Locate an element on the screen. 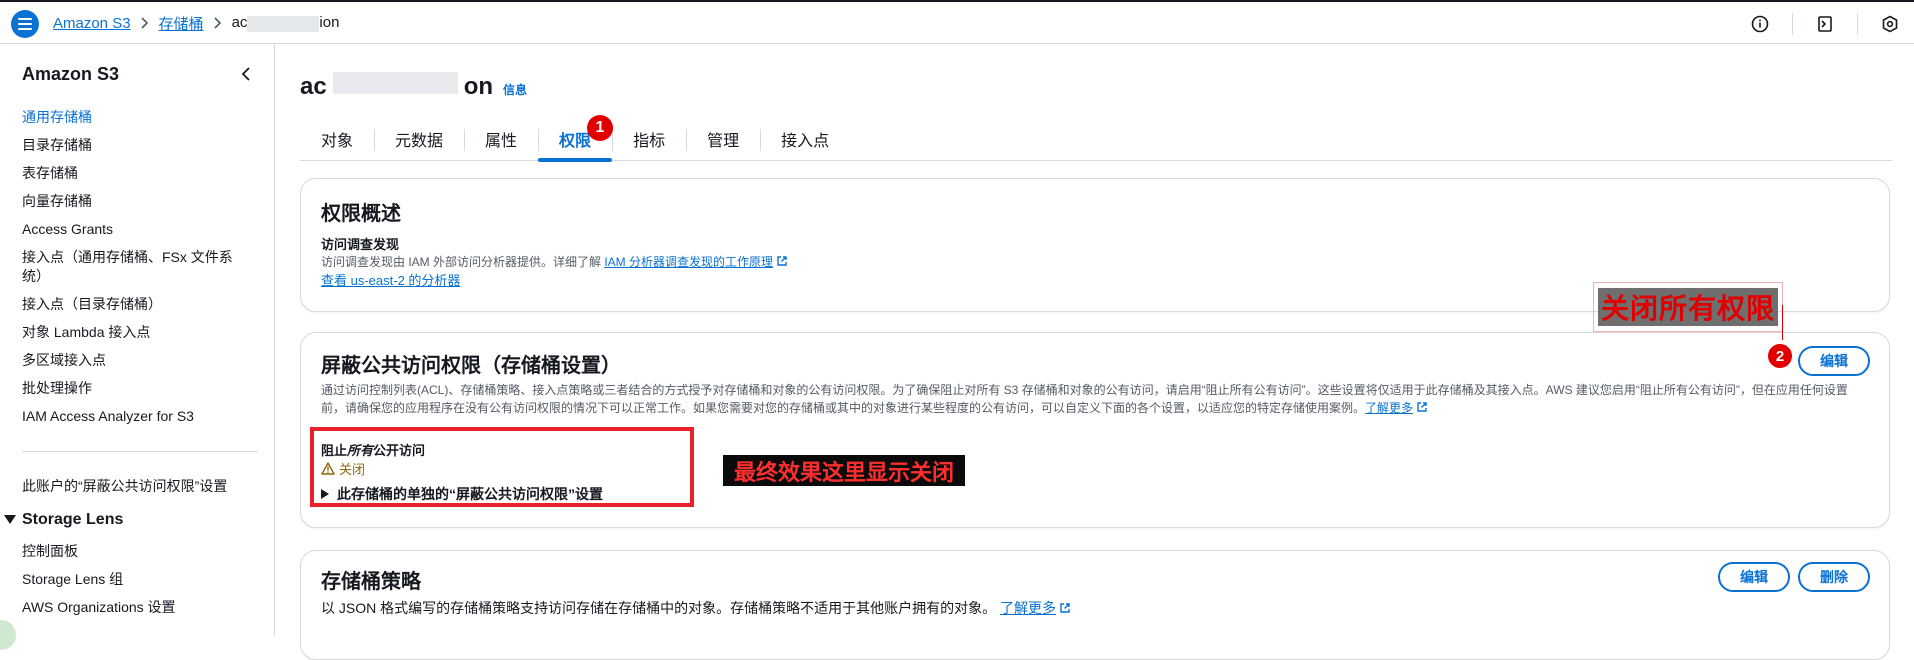 Image resolution: width=1914 pixels, height=660 pixels. view-analyzer-link: 查看 us-east-2 的分析器 is located at coordinates (390, 280).